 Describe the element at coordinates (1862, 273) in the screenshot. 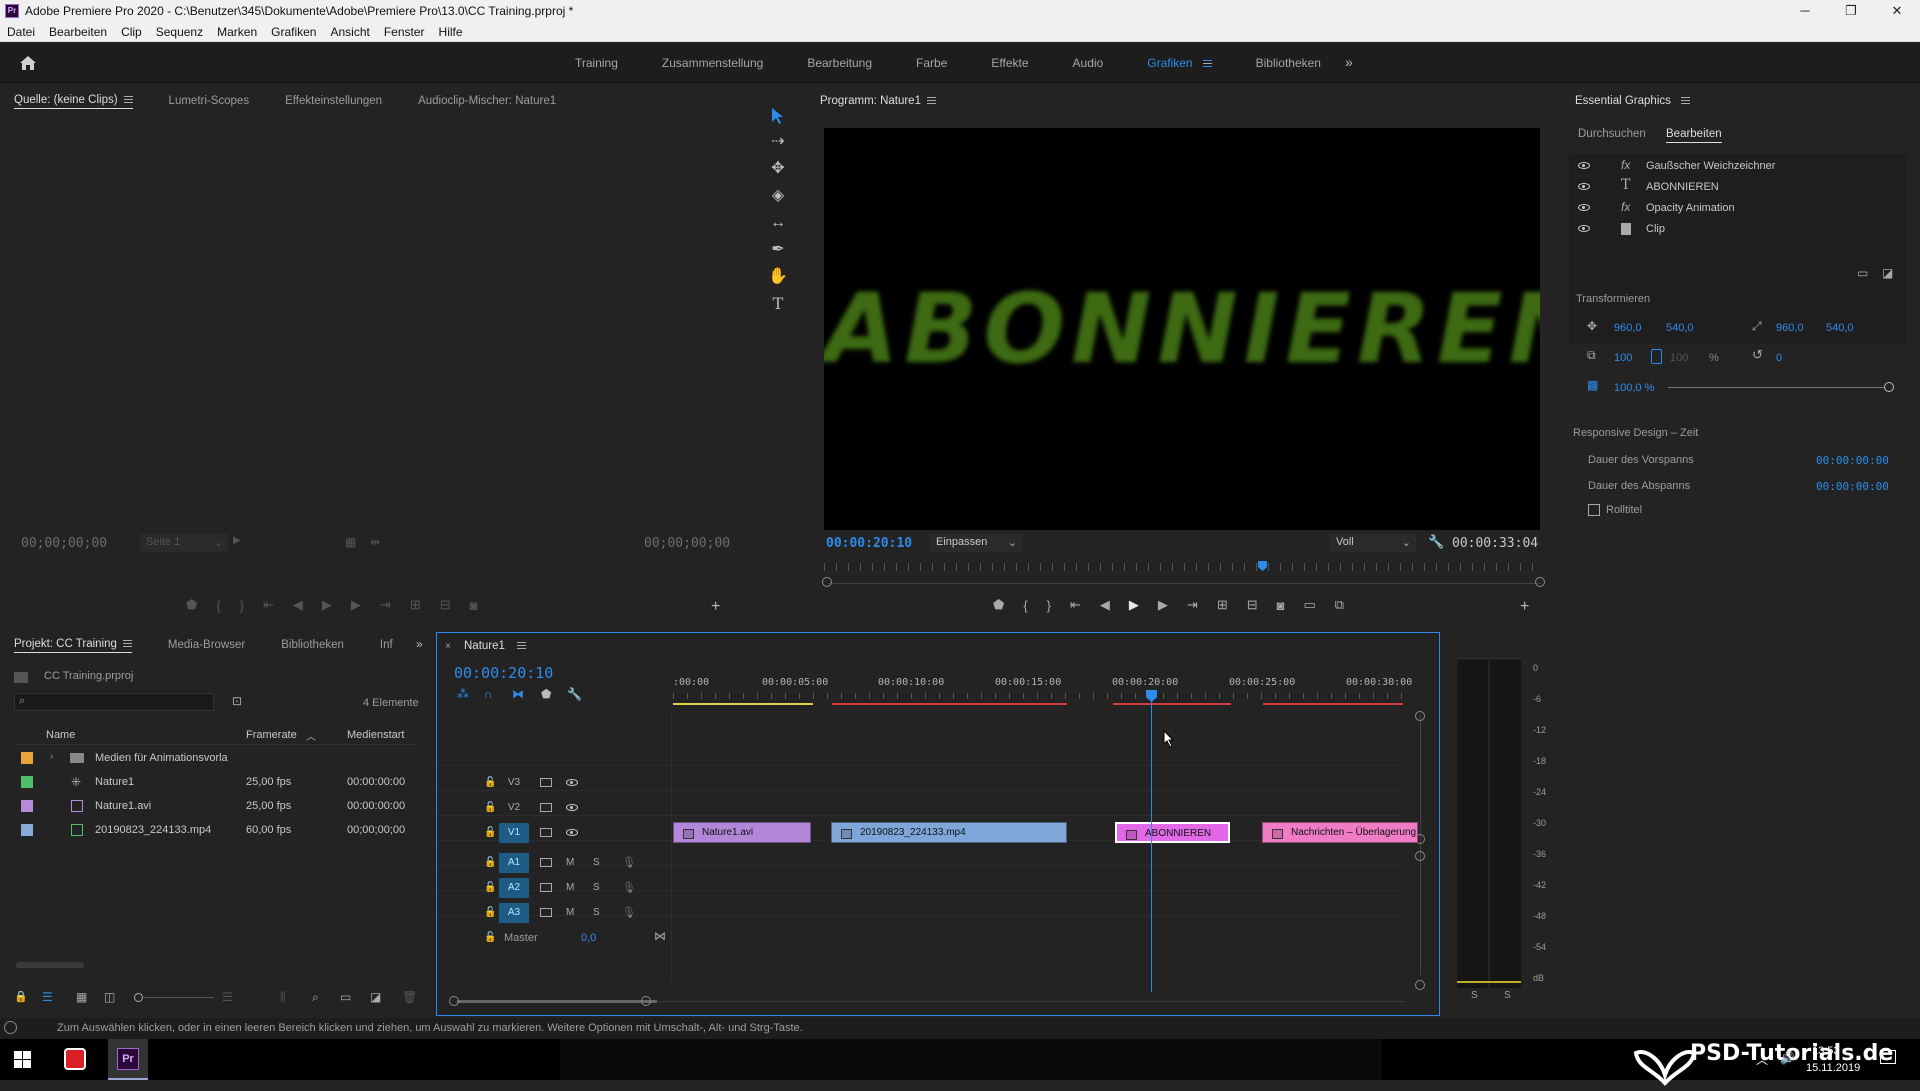

I see `eg-add-layer-icon: ▭` at that location.